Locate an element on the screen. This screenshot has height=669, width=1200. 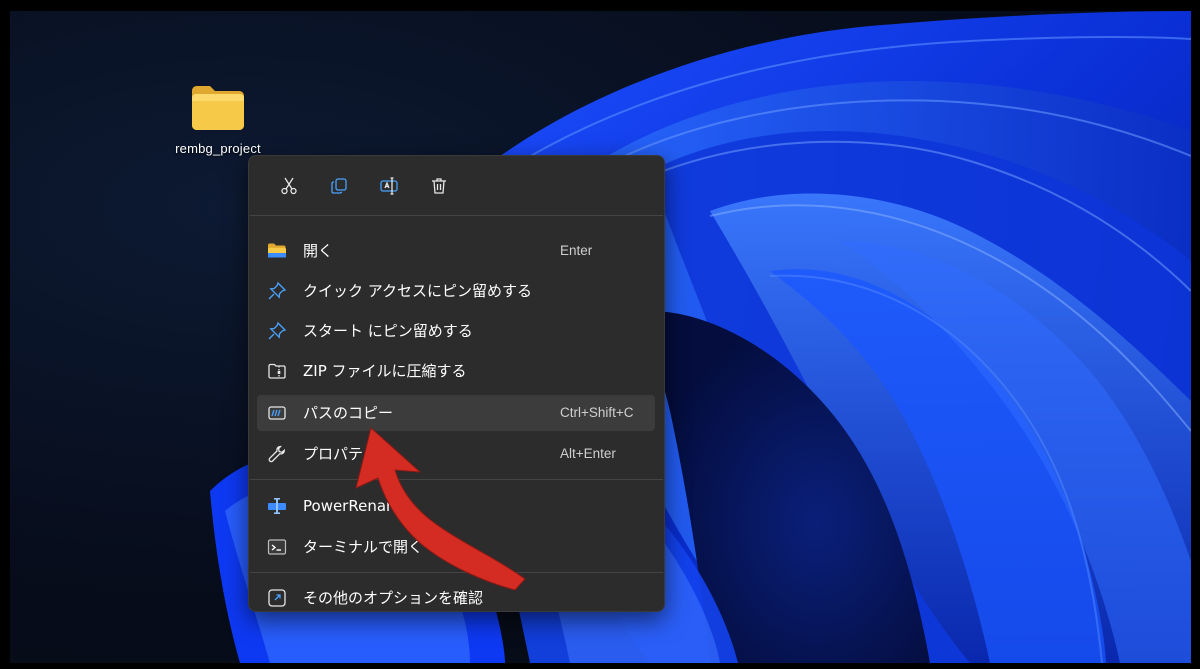
trash-icon is located at coordinates (439, 186).